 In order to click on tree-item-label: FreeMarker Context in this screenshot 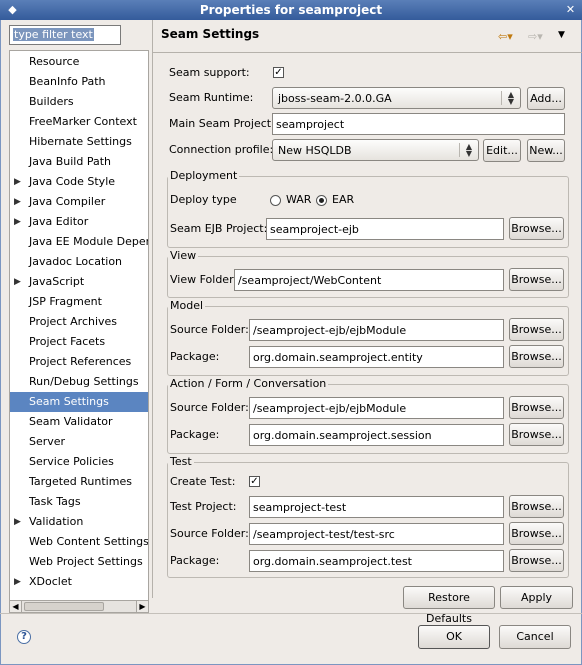, I will do `click(83, 121)`.